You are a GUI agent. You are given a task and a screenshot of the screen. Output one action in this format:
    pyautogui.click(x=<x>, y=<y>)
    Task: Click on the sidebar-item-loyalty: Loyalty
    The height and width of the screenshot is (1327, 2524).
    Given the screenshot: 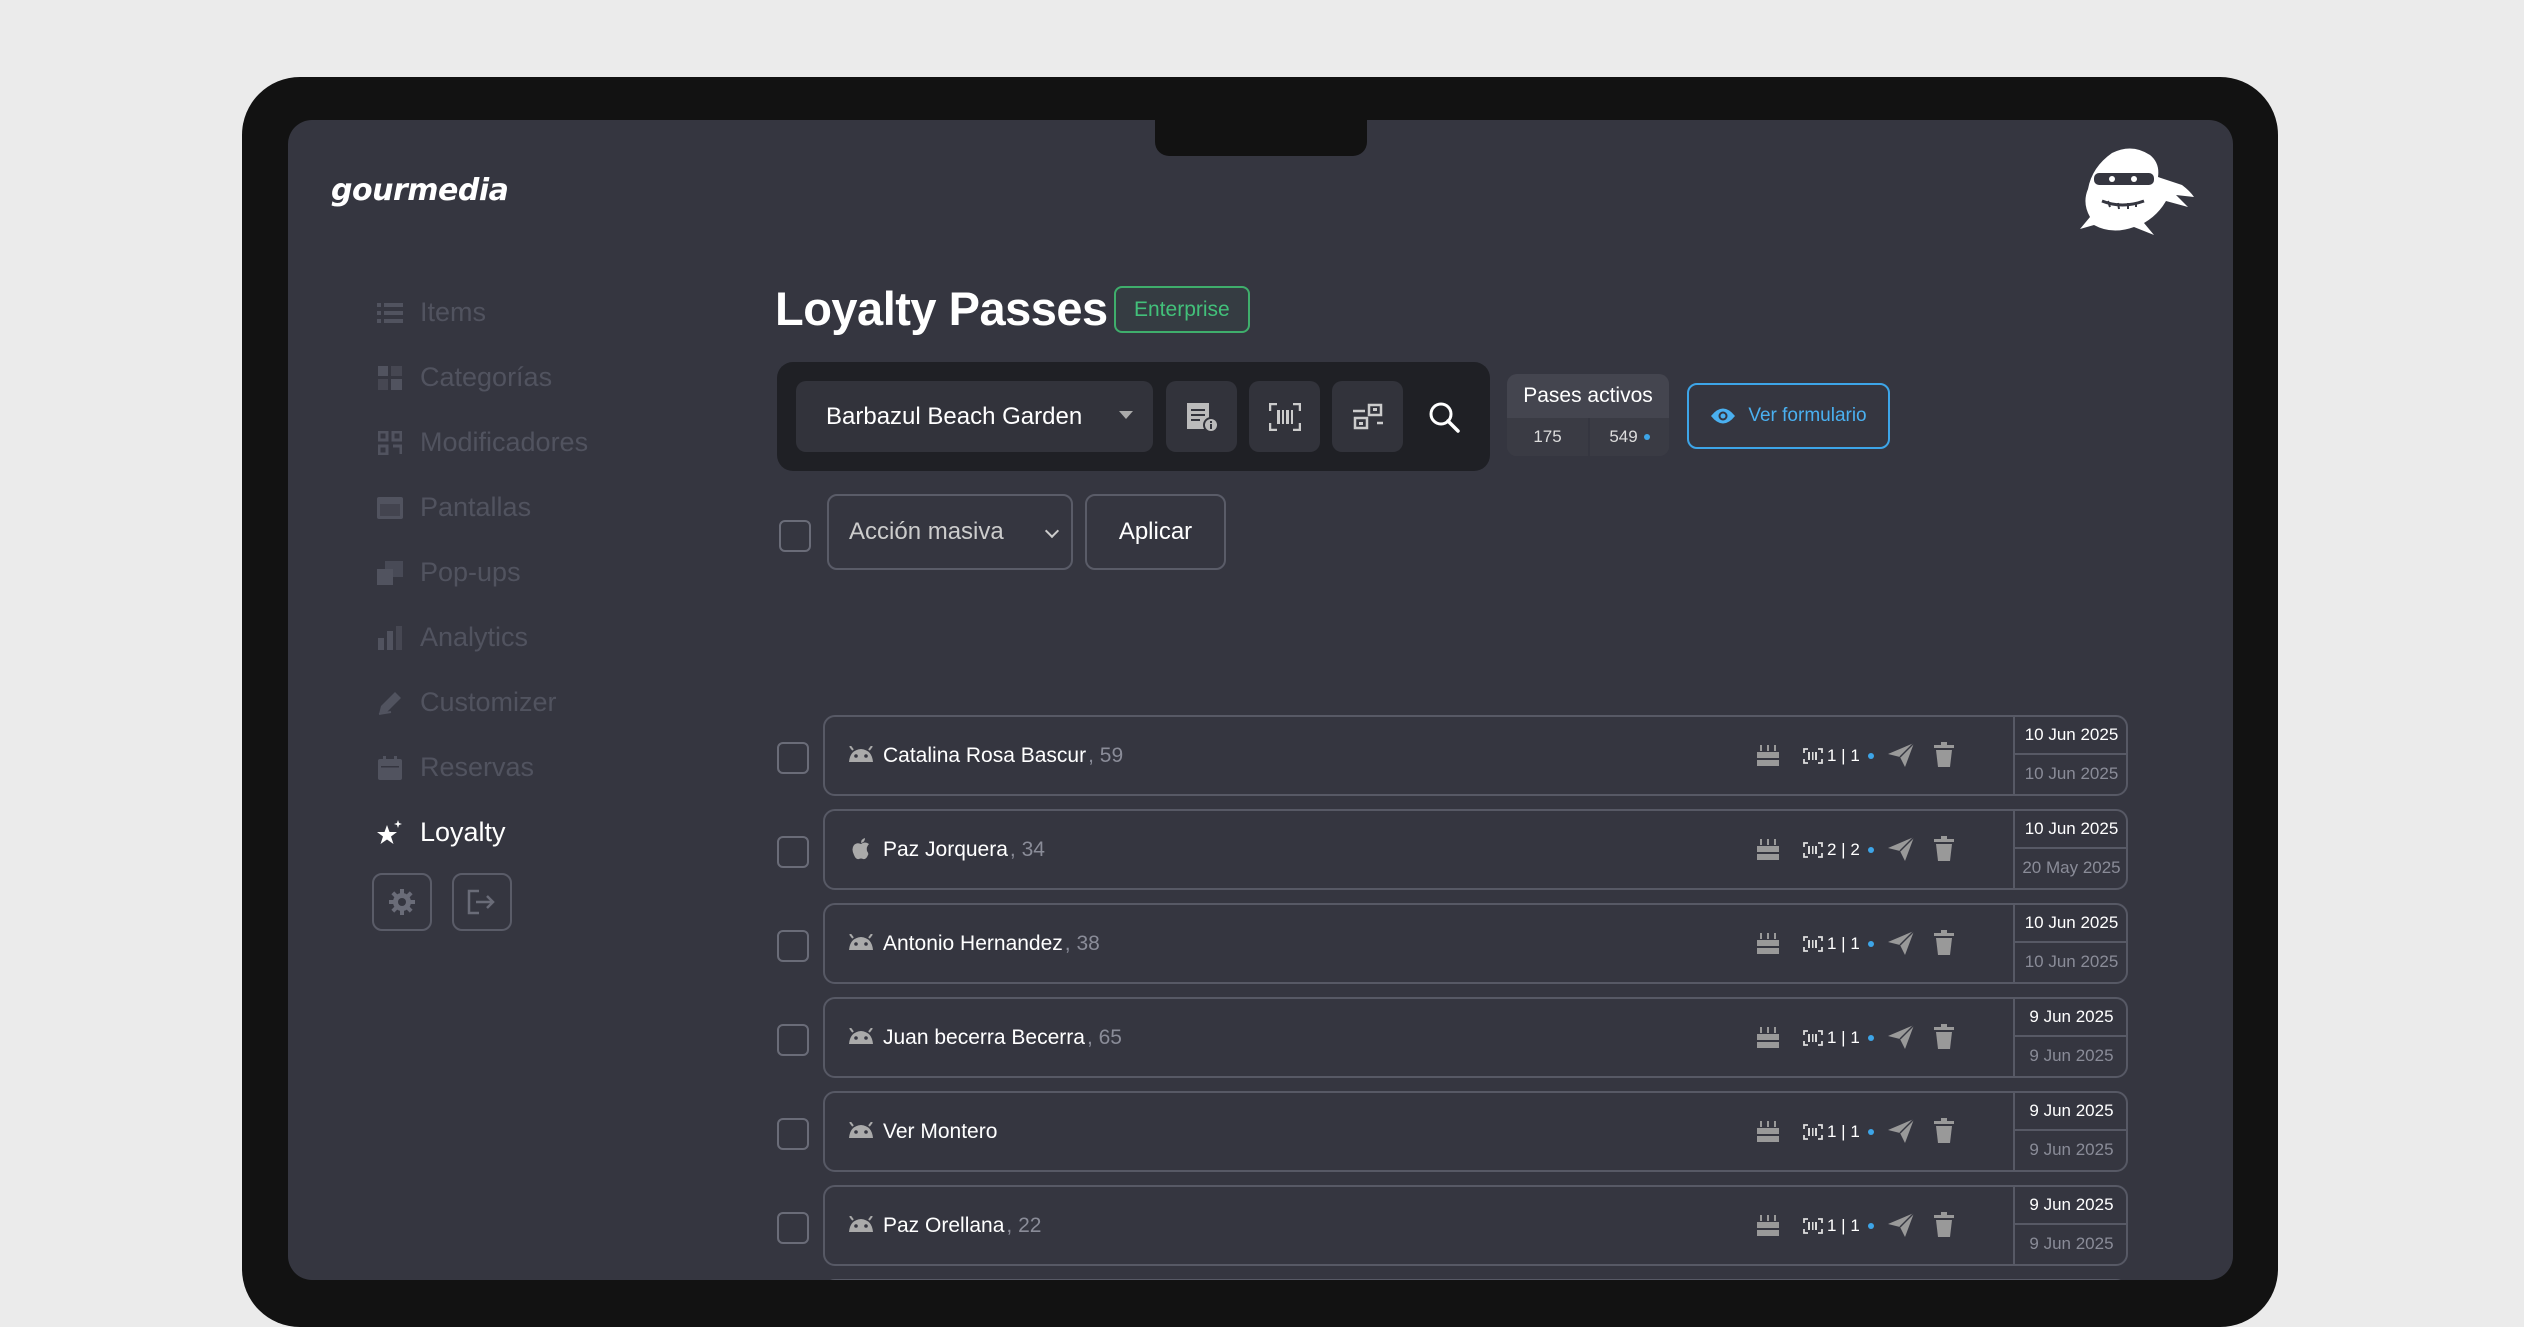 What is the action you would take?
    pyautogui.click(x=526, y=832)
    